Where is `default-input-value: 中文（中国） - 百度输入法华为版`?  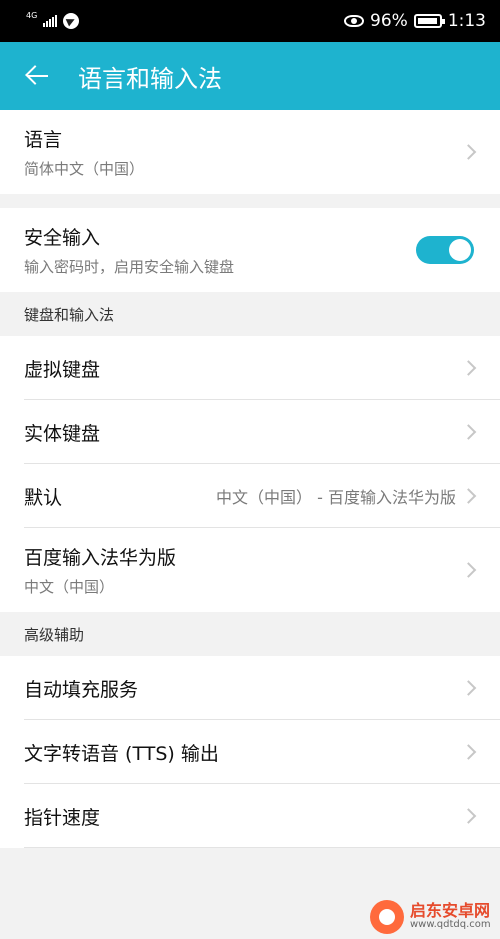 default-input-value: 中文（中国） - 百度输入法华为版 is located at coordinates (336, 497).